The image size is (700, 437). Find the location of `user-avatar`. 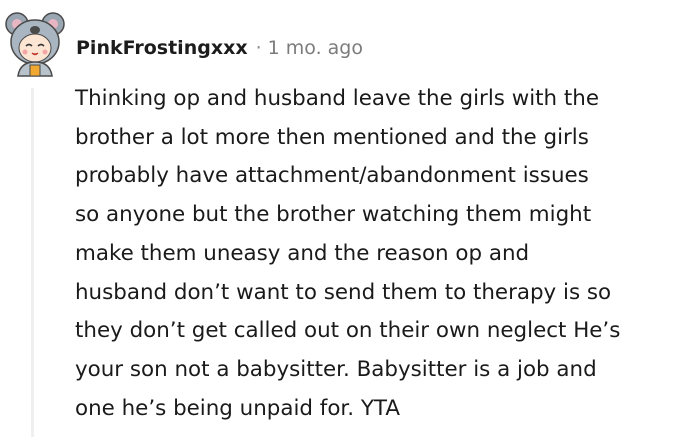

user-avatar is located at coordinates (35, 43).